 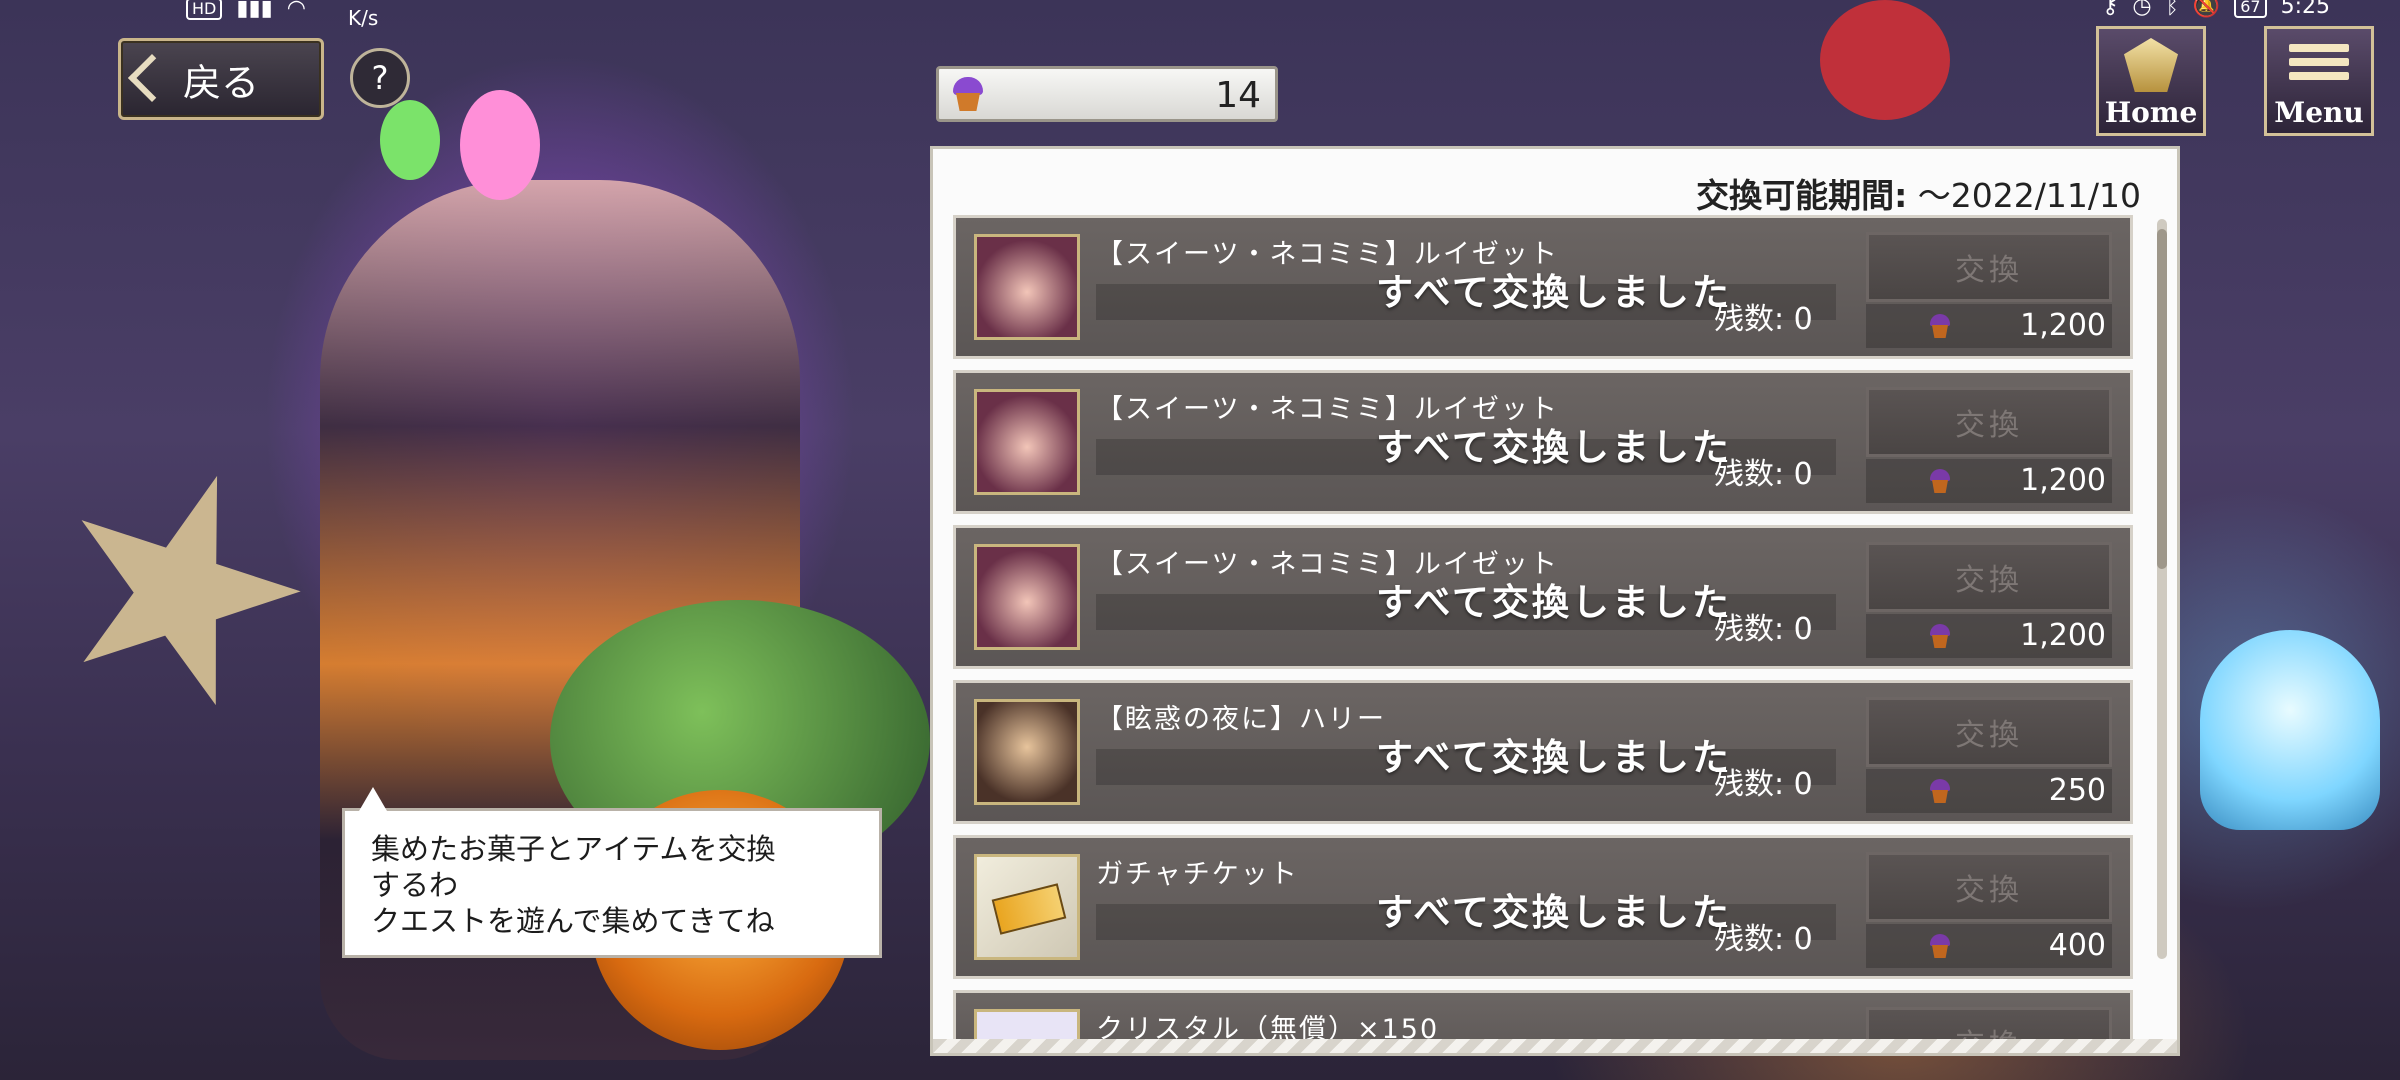 I want to click on status-bar: HD ▮▮▮ ◠ K/s ⚷ ◷ ᛒ 🔕 67 5:25, so click(x=1200, y=15).